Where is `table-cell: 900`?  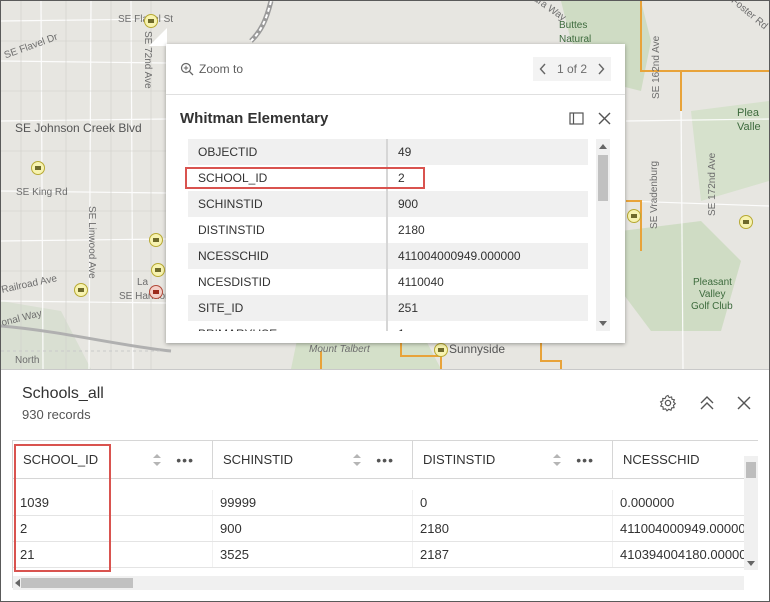 table-cell: 900 is located at coordinates (313, 528).